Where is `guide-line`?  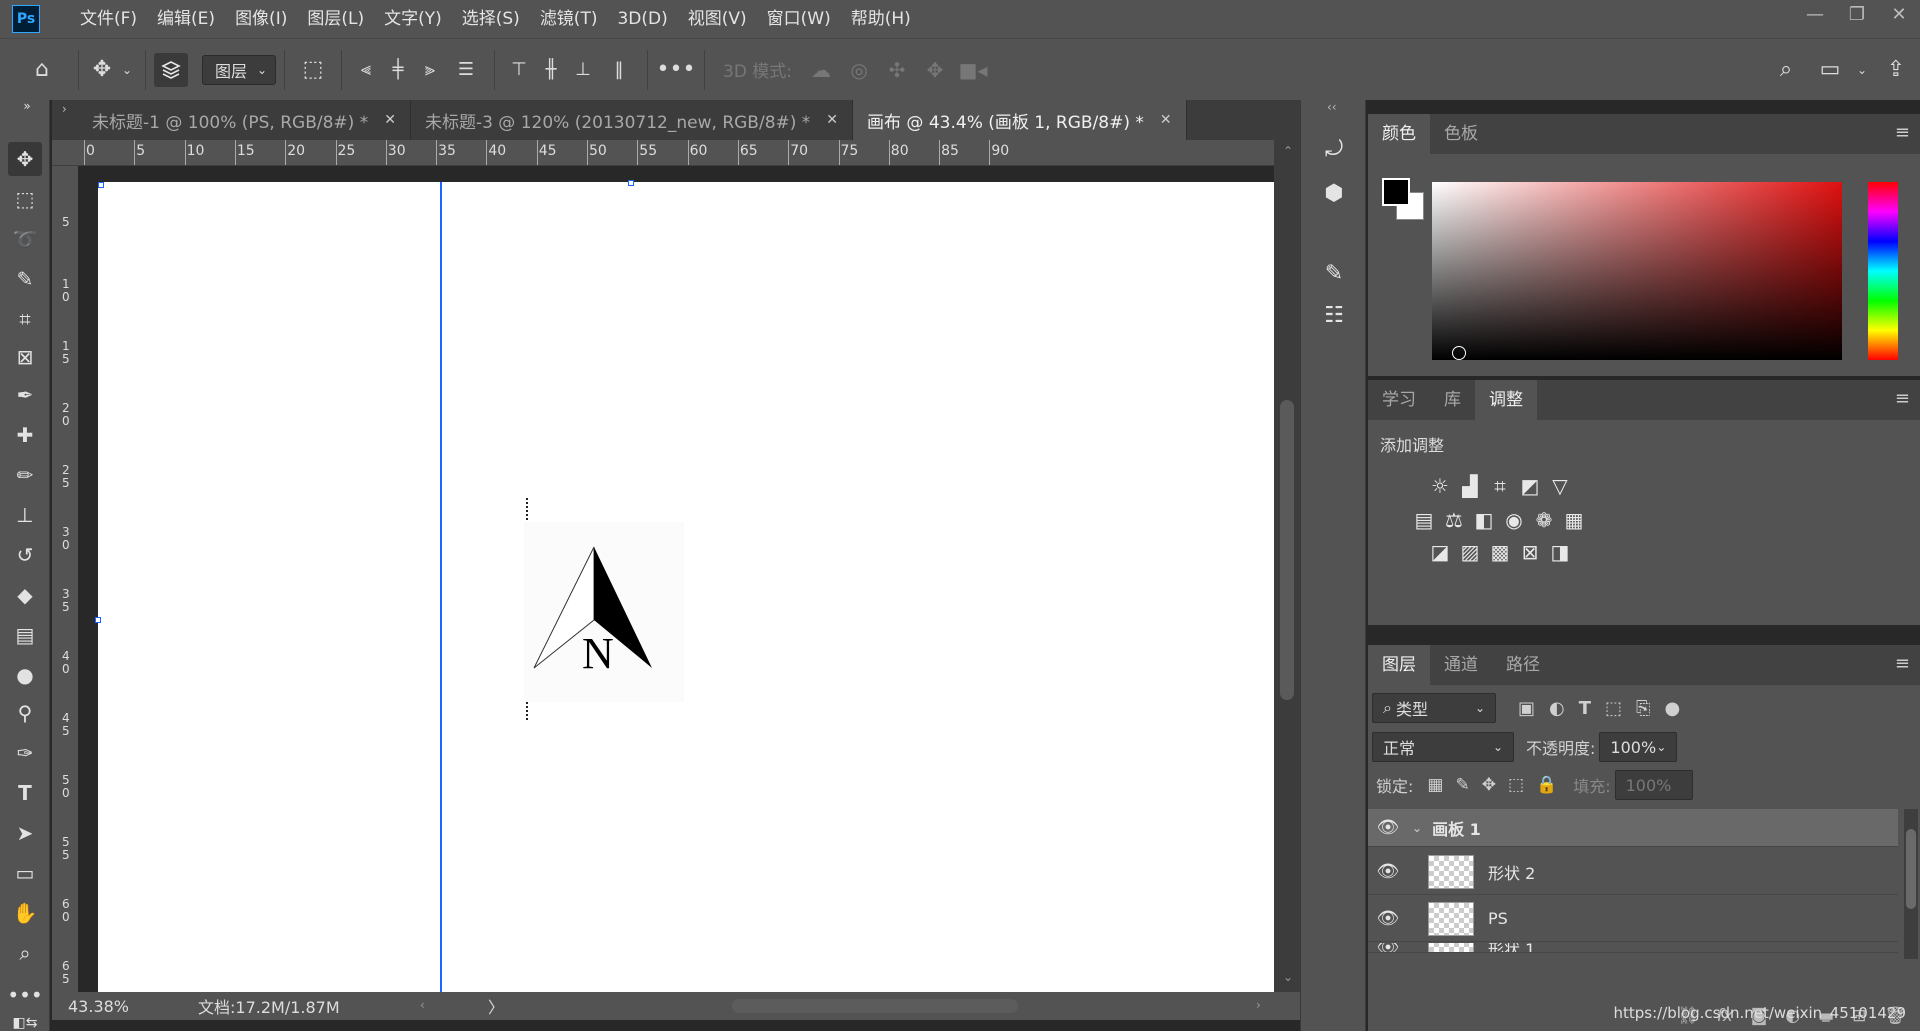 guide-line is located at coordinates (441, 587).